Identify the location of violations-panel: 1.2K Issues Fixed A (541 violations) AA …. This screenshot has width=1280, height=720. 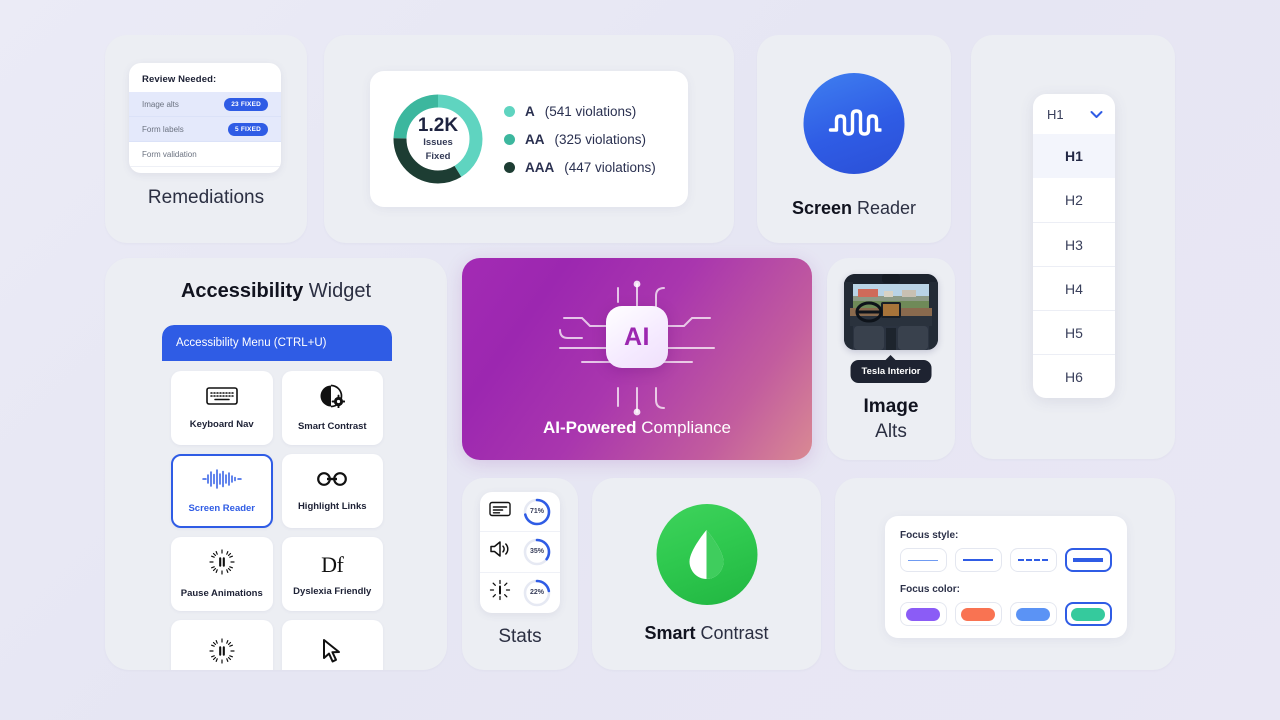
(529, 139).